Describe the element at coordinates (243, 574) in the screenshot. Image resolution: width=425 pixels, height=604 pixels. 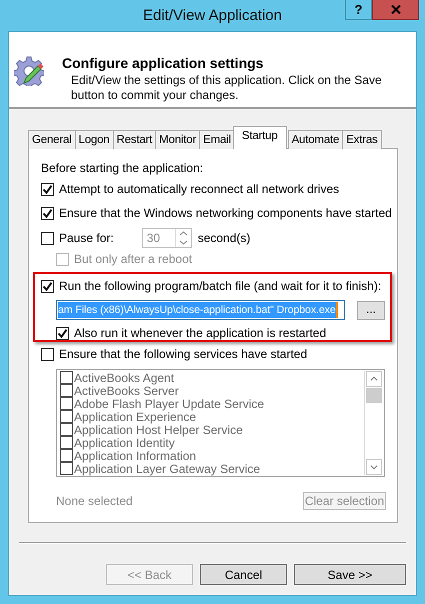
I see `dialog-button: Cancel` at that location.